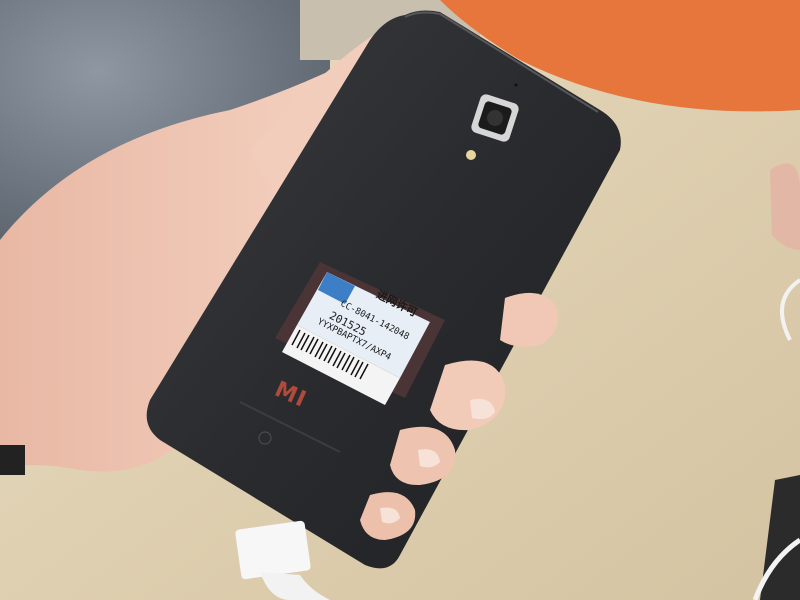 Image resolution: width=800 pixels, height=600 pixels. Describe the element at coordinates (12, 460) in the screenshot. I see `wrist-band` at that location.